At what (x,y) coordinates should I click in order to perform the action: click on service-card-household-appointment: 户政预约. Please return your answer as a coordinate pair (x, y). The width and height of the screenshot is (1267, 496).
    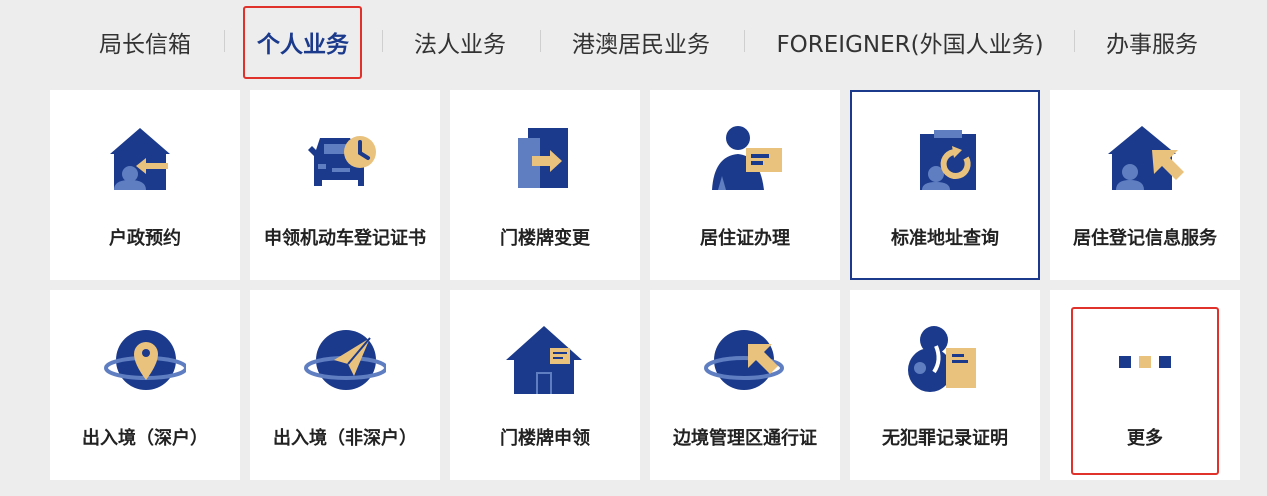
    Looking at the image, I should click on (145, 185).